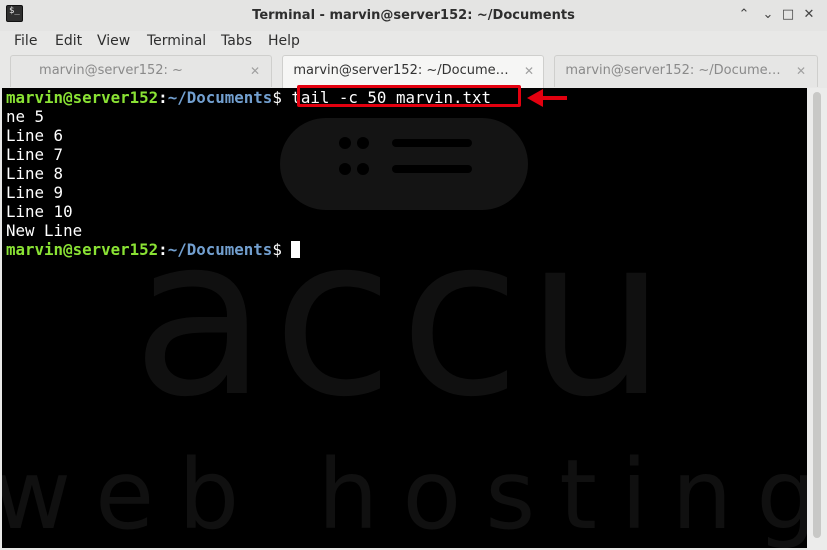 The width and height of the screenshot is (827, 550). I want to click on window-title: Terminal - marvin@server152: ~/Documents, so click(413, 15).